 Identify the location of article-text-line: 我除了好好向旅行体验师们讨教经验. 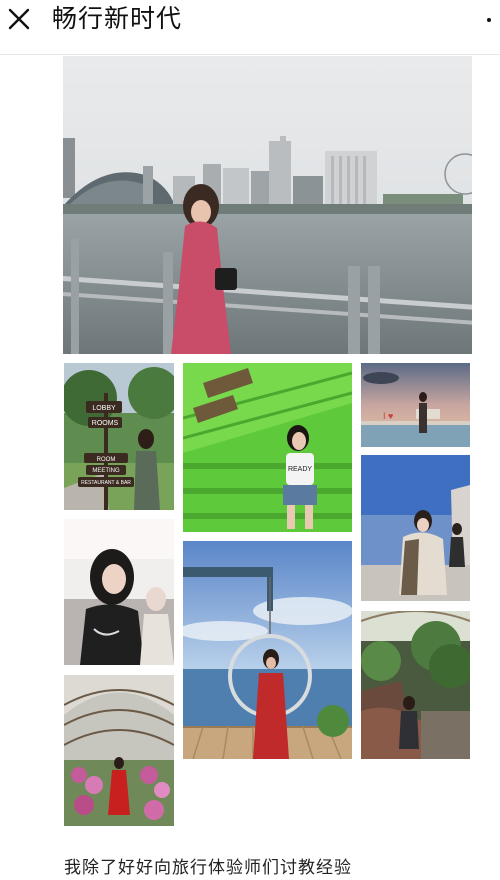
(208, 868).